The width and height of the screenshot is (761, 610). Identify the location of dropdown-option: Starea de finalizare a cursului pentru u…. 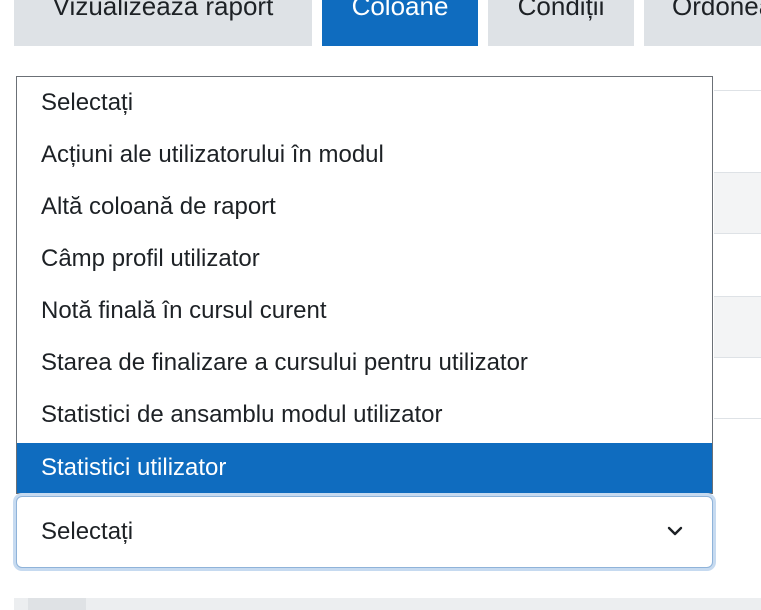
(364, 363).